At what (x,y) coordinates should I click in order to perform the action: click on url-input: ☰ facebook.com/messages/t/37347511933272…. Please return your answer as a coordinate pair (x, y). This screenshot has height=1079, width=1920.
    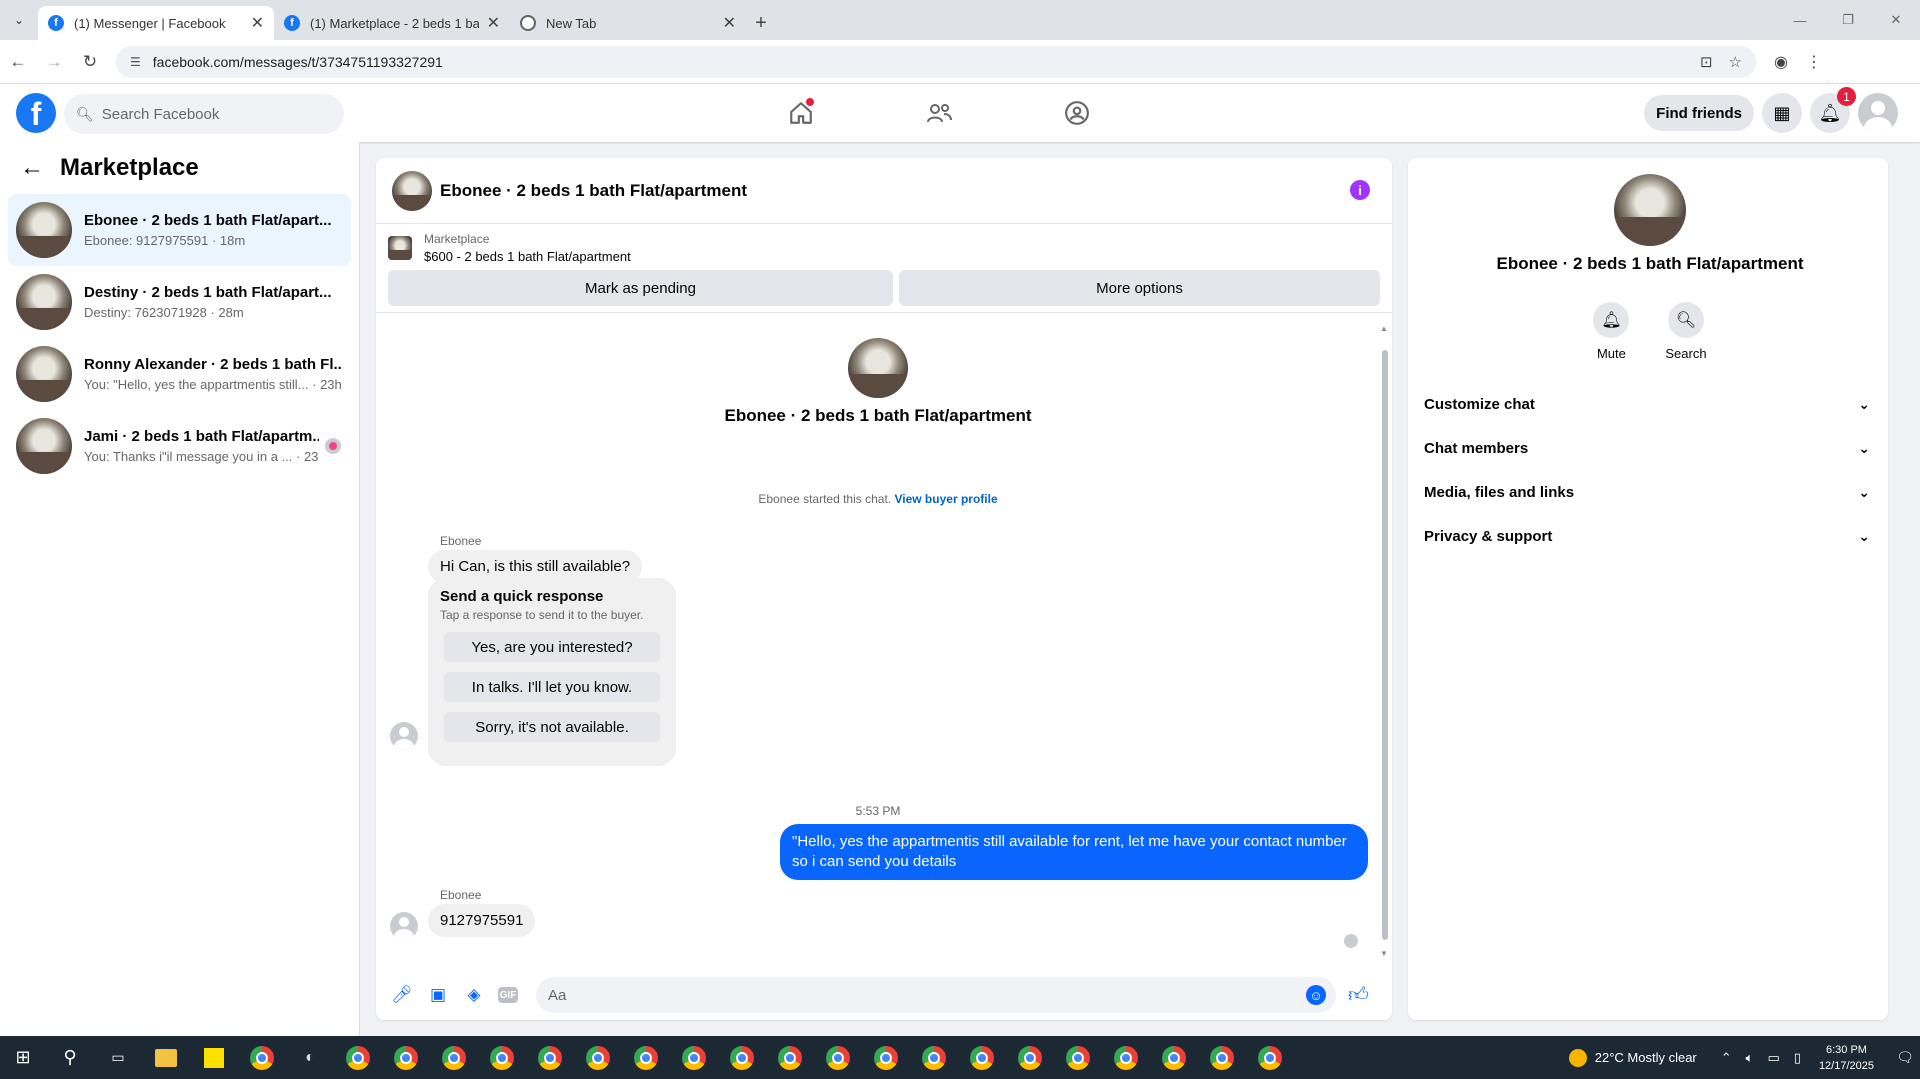
    Looking at the image, I should click on (936, 61).